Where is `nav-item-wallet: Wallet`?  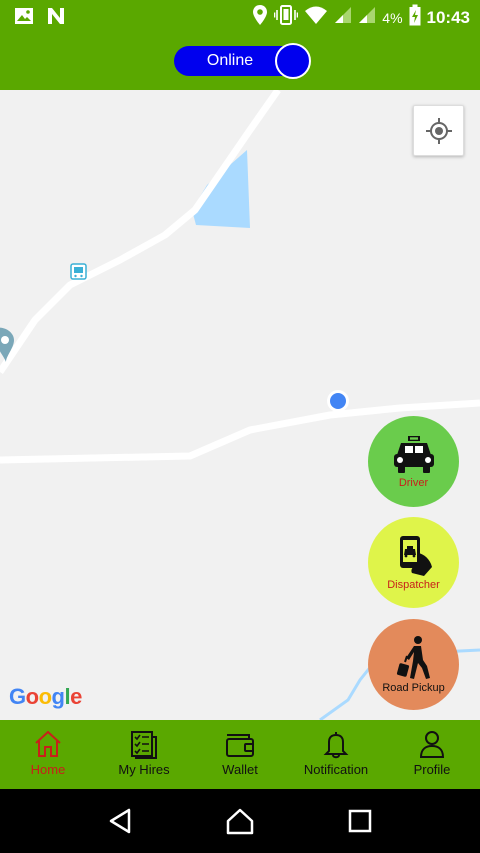 nav-item-wallet: Wallet is located at coordinates (240, 754).